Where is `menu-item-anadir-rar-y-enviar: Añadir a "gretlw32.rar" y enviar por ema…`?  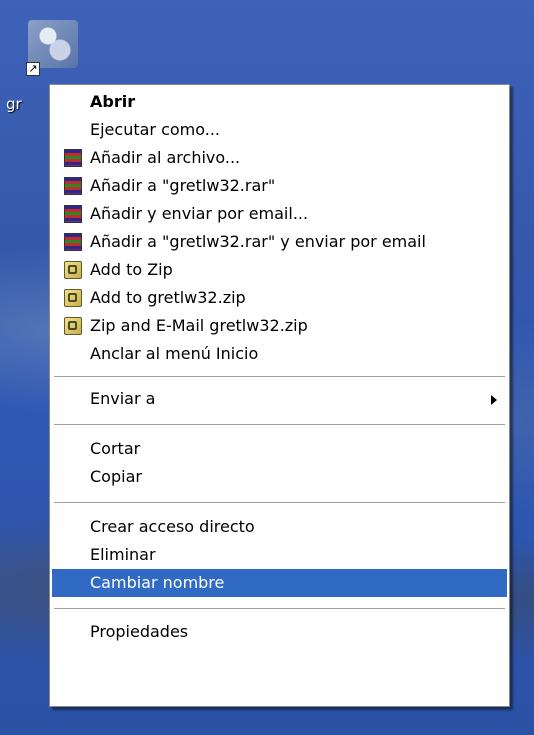
menu-item-anadir-rar-y-enviar: Añadir a "gretlw32.rar" y enviar por ema… is located at coordinates (279, 242).